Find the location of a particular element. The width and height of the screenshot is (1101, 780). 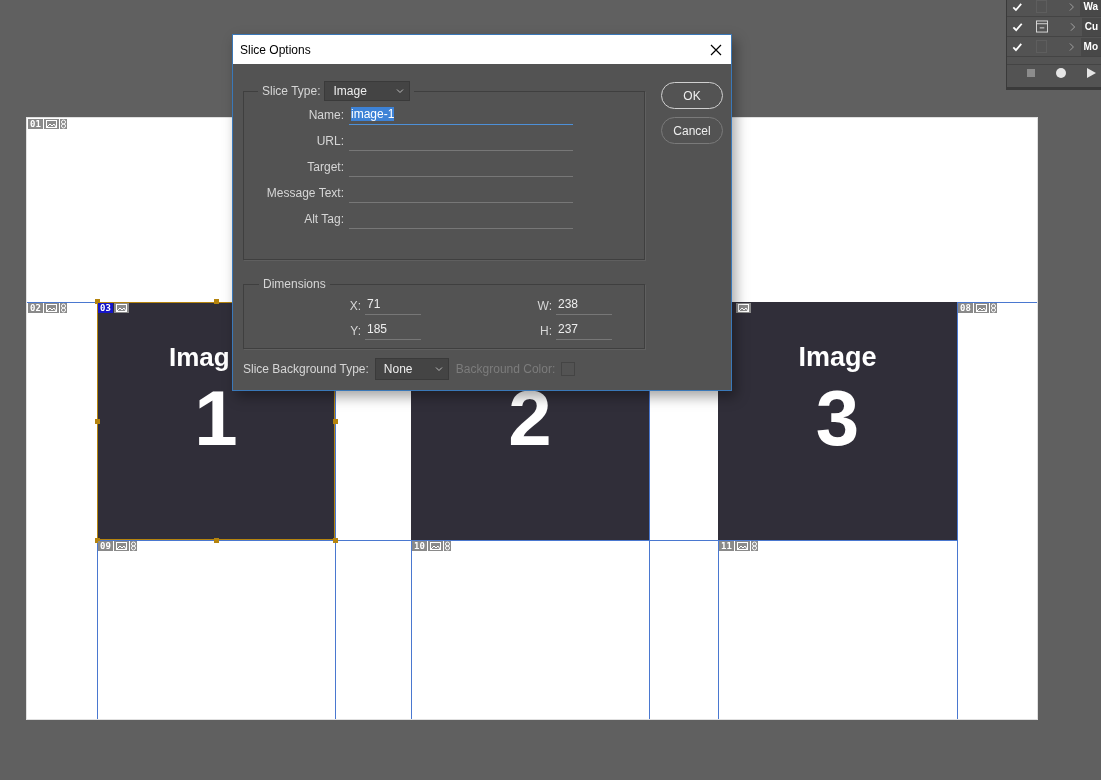

action-name: Wa is located at coordinates (1090, 8).